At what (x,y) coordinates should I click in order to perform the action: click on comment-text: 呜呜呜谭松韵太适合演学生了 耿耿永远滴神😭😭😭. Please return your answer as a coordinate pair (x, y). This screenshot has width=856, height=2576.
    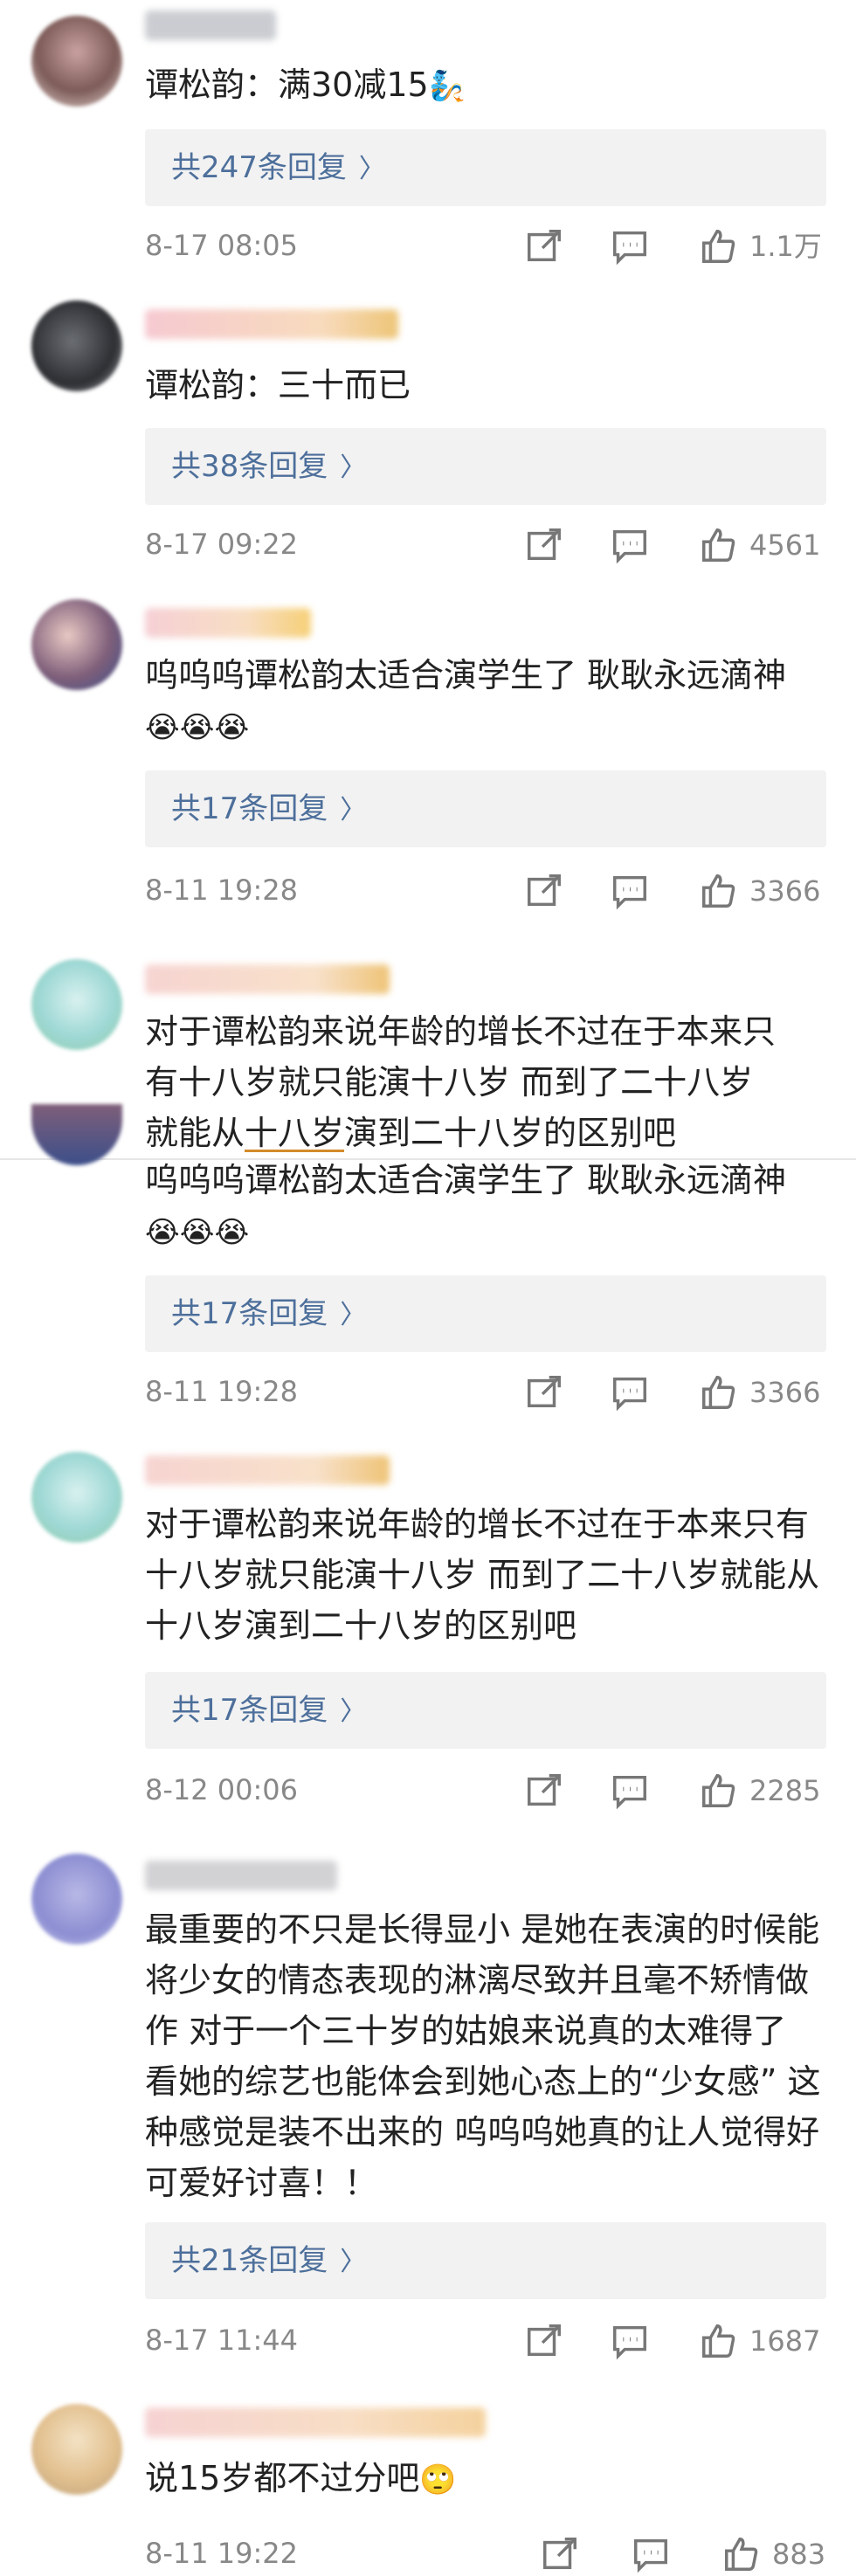
    Looking at the image, I should click on (487, 1206).